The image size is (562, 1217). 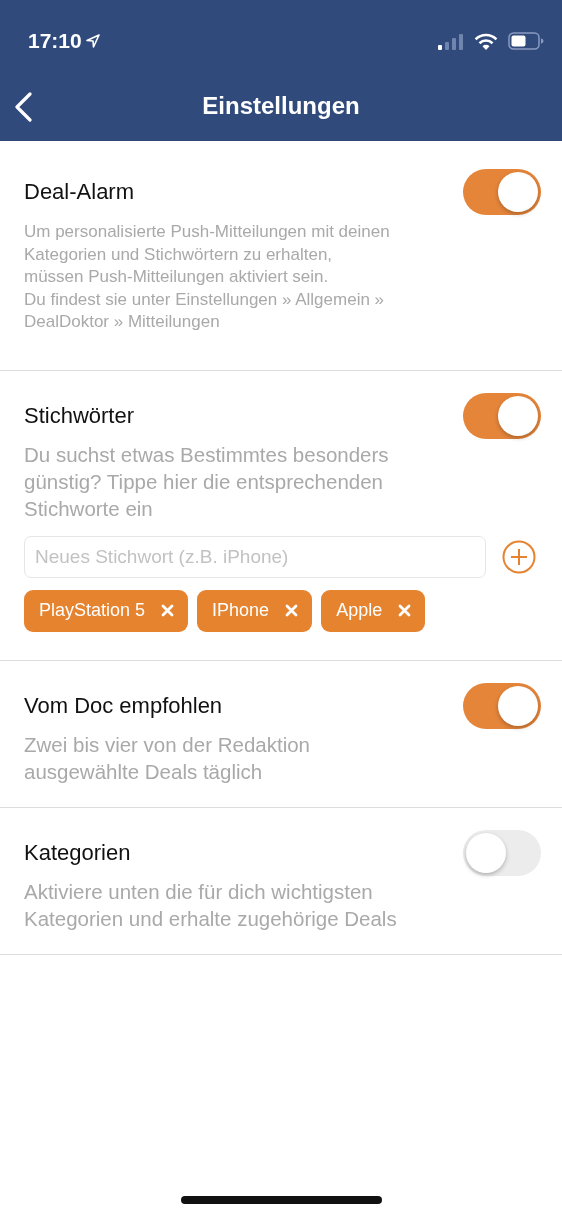 I want to click on keyword-chip: PlayStation 5, so click(x=106, y=610).